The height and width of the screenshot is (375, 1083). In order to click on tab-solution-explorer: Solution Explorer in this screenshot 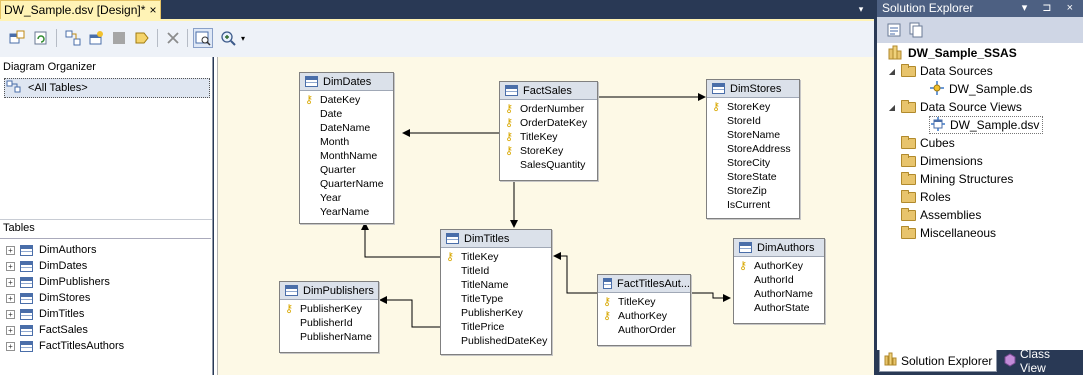, I will do `click(938, 361)`.